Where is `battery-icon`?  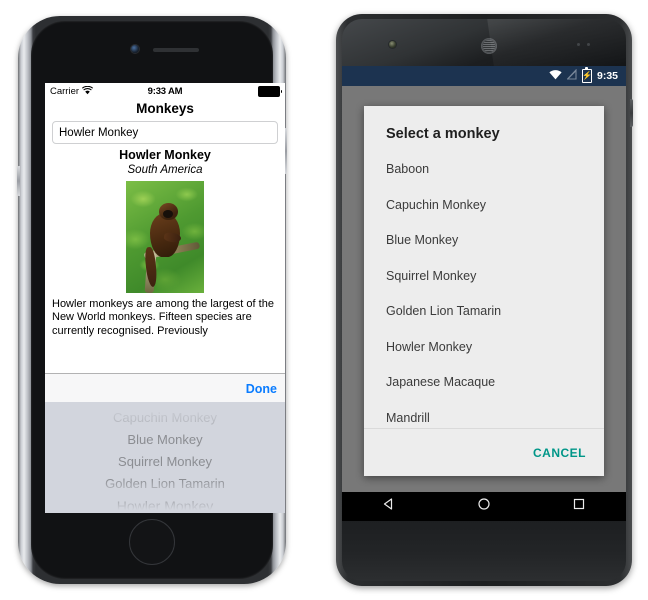
battery-icon is located at coordinates (270, 91).